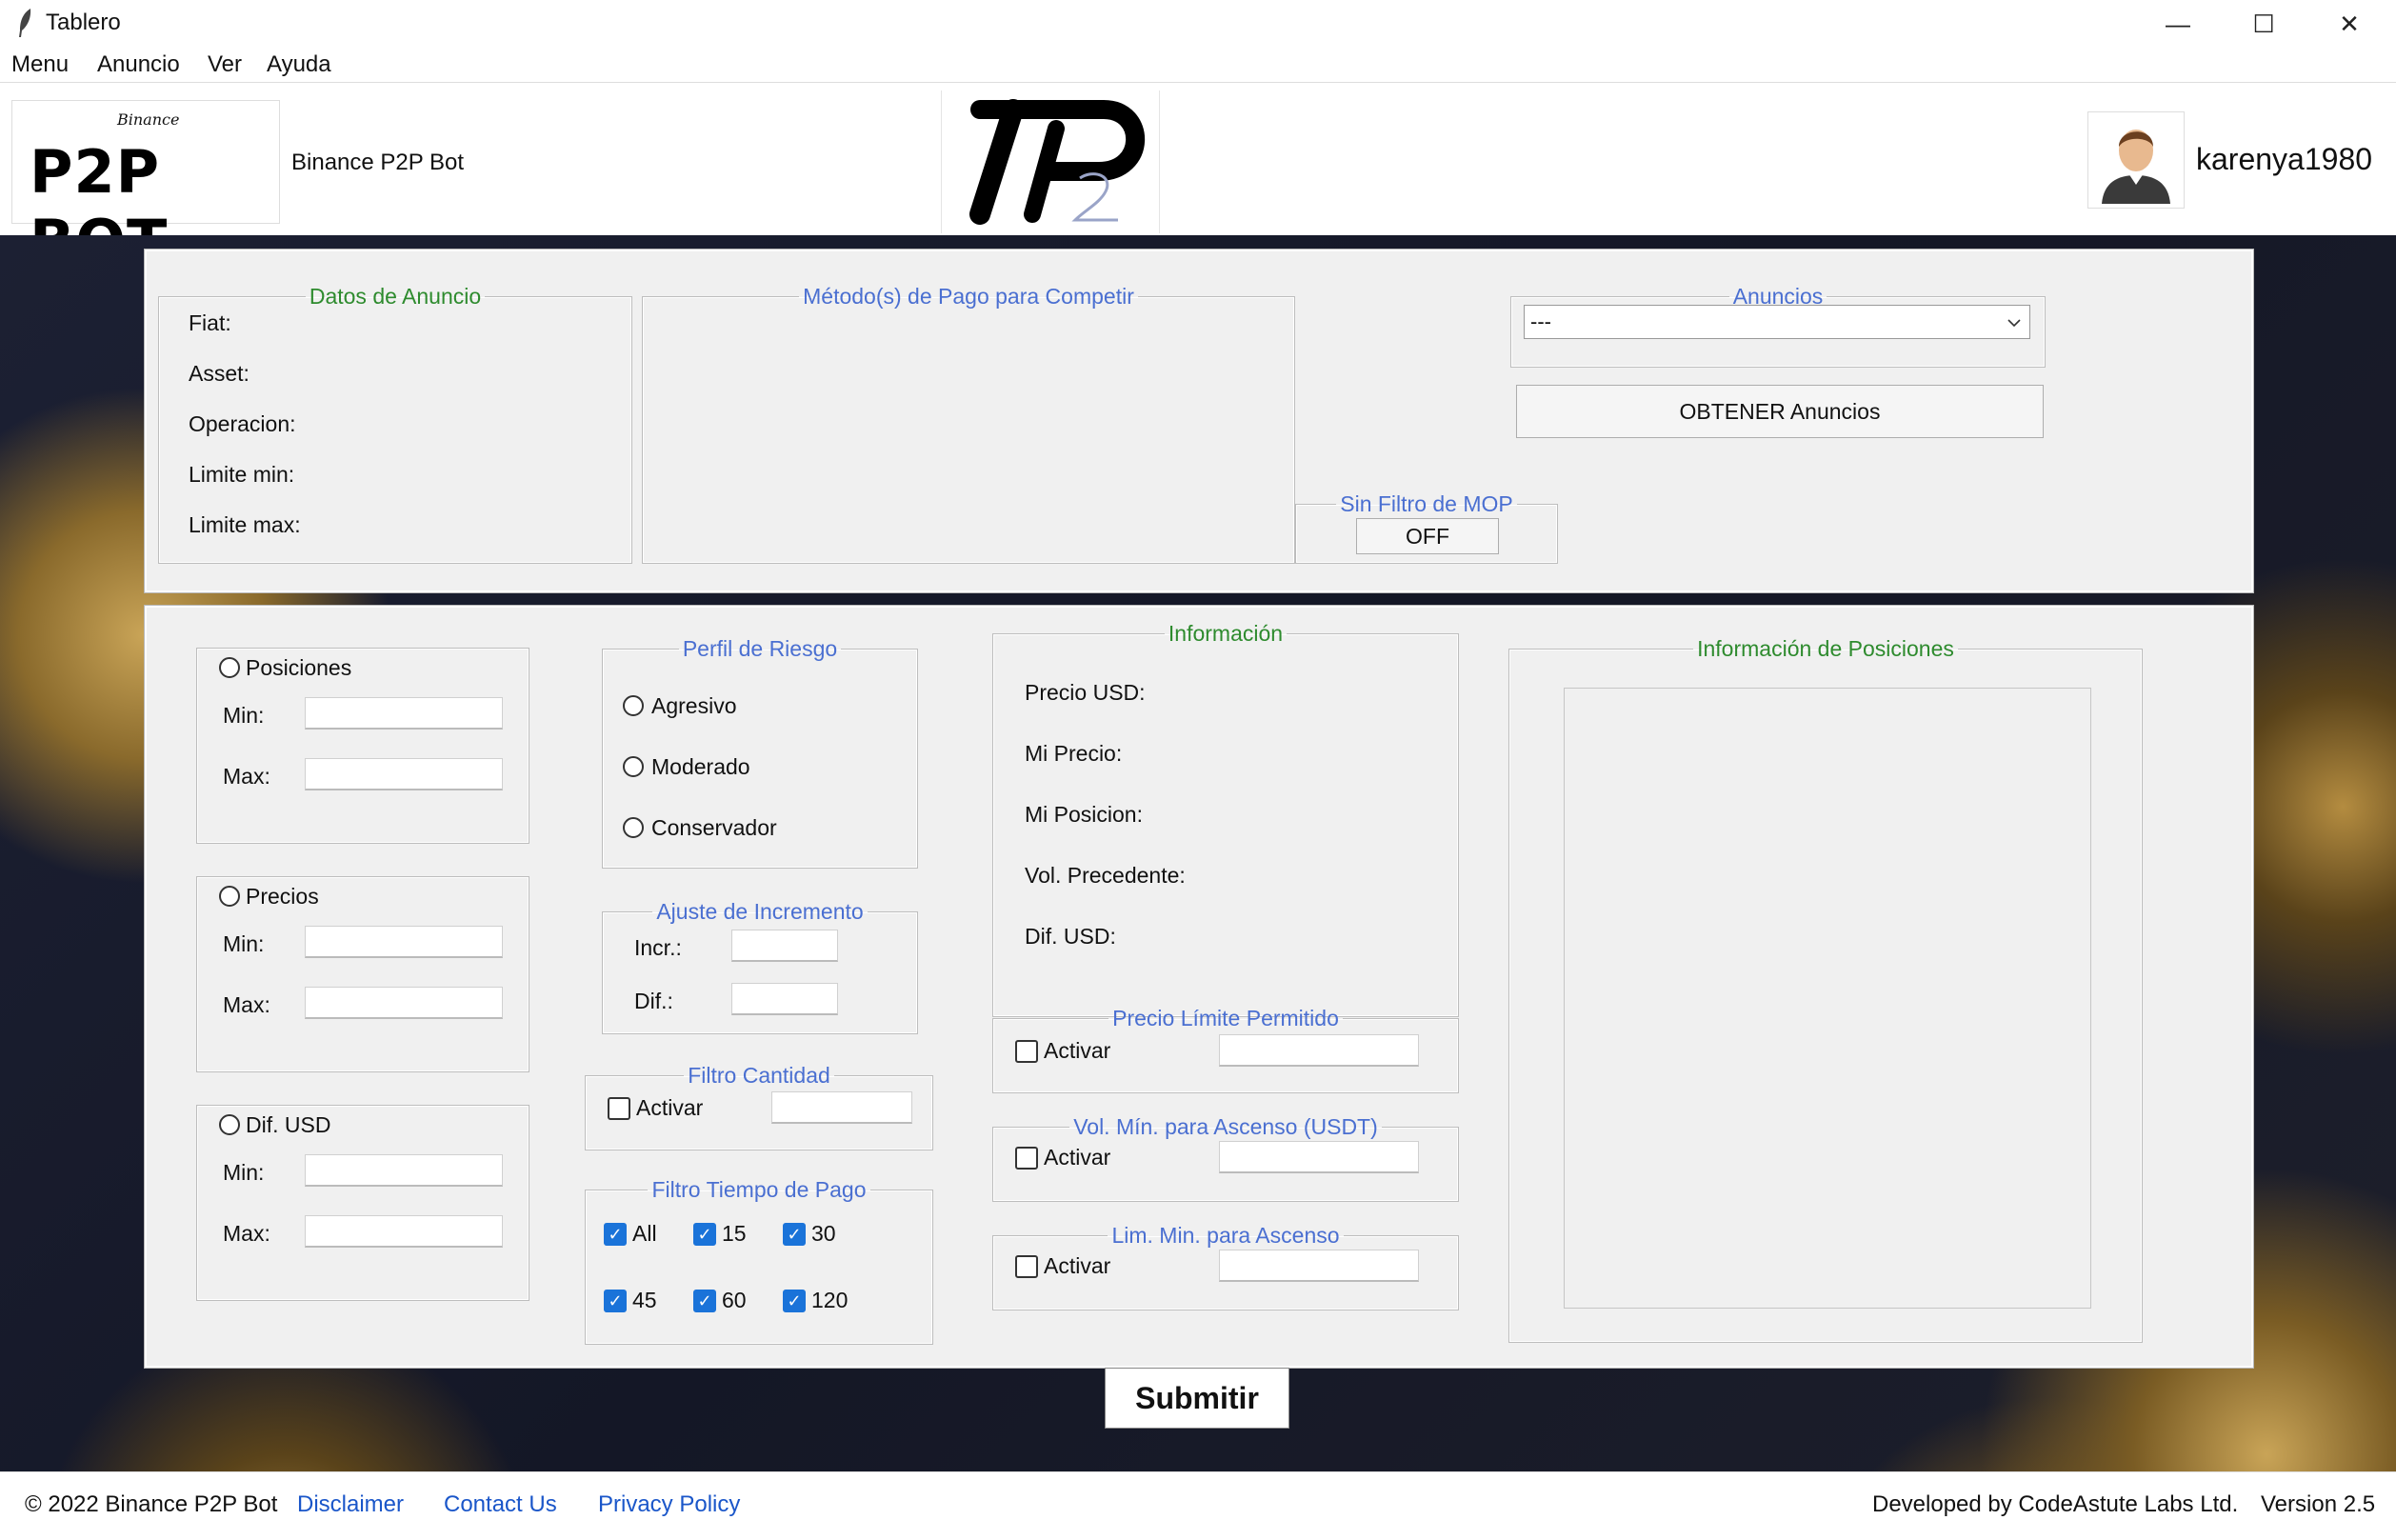 The height and width of the screenshot is (1540, 2396). I want to click on mi-posicion-label: Mi Posicion:, so click(1084, 814).